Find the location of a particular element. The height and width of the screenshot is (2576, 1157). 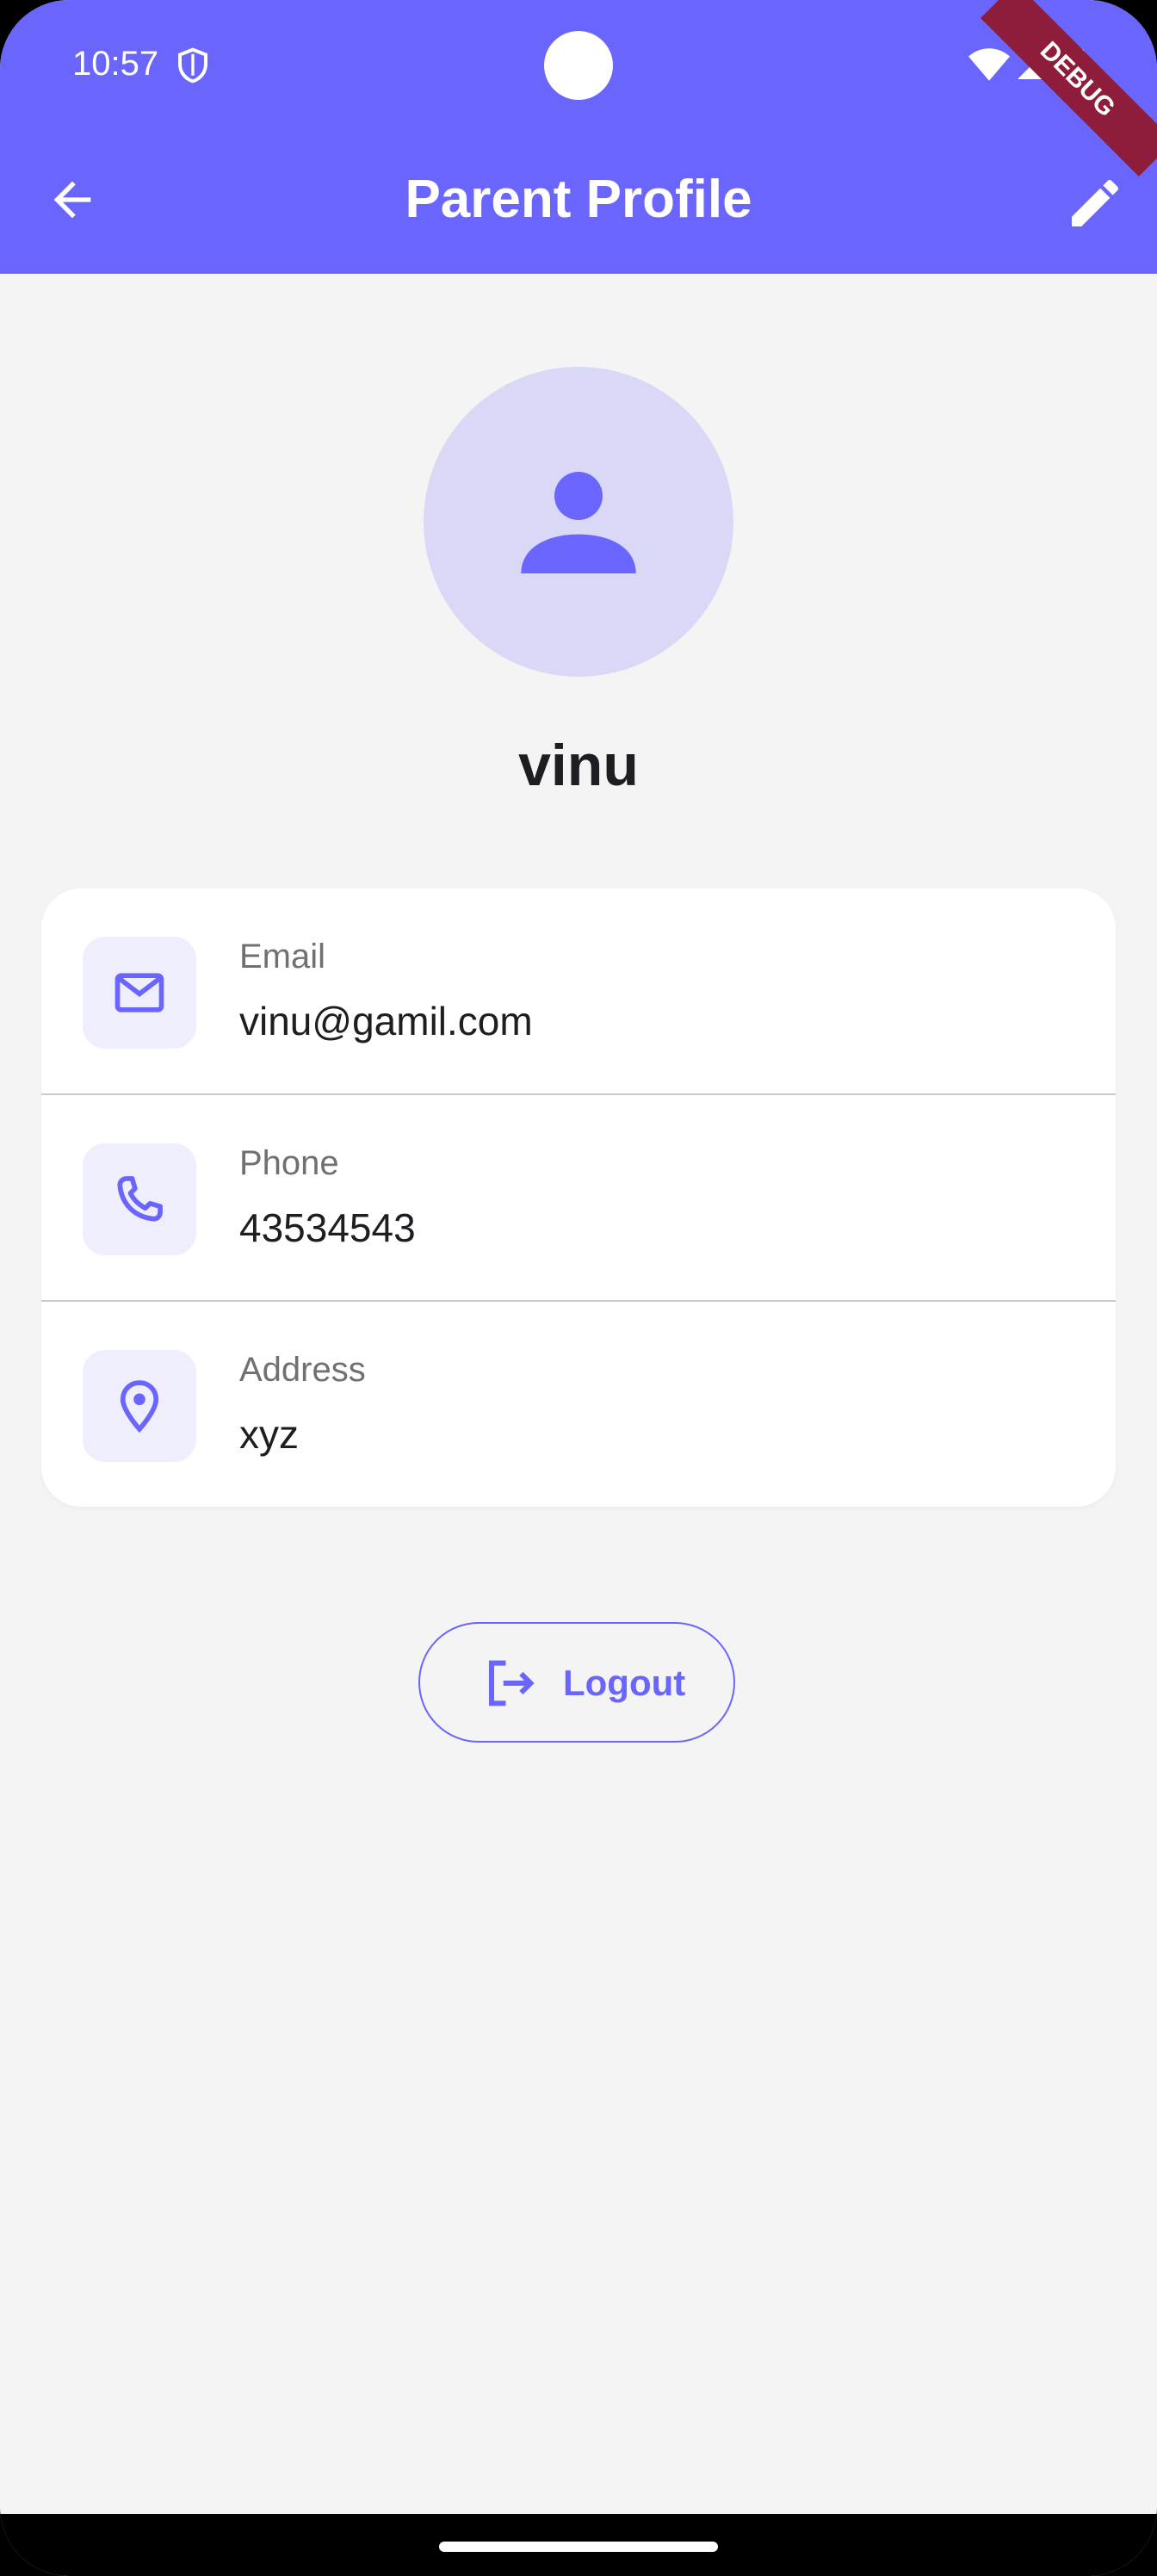

avatar is located at coordinates (579, 522).